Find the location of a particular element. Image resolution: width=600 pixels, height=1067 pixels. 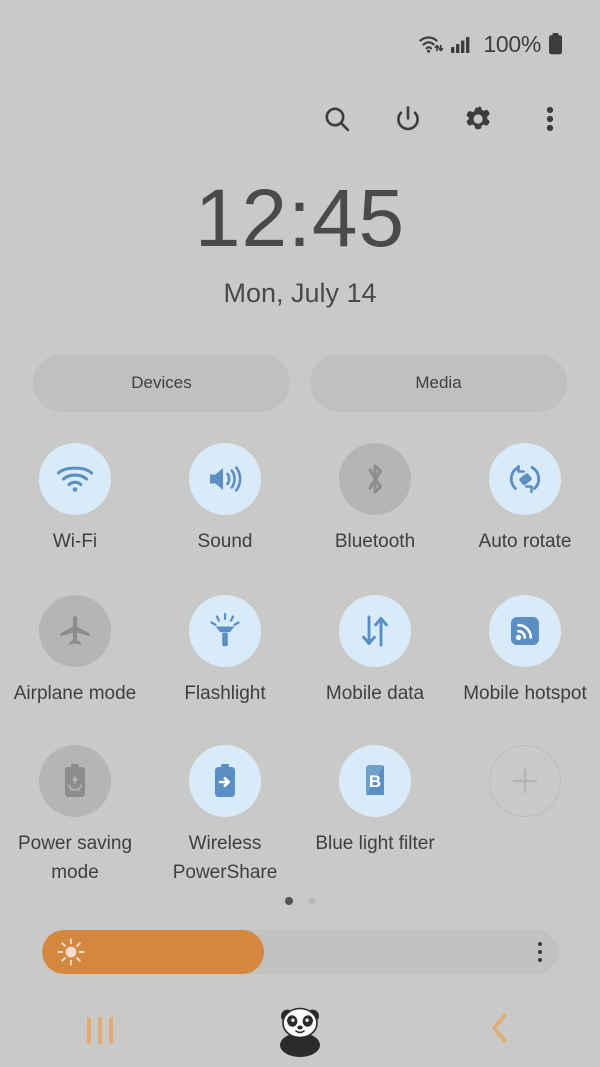

toggle-mobile-data: Mobile data is located at coordinates (375, 670).